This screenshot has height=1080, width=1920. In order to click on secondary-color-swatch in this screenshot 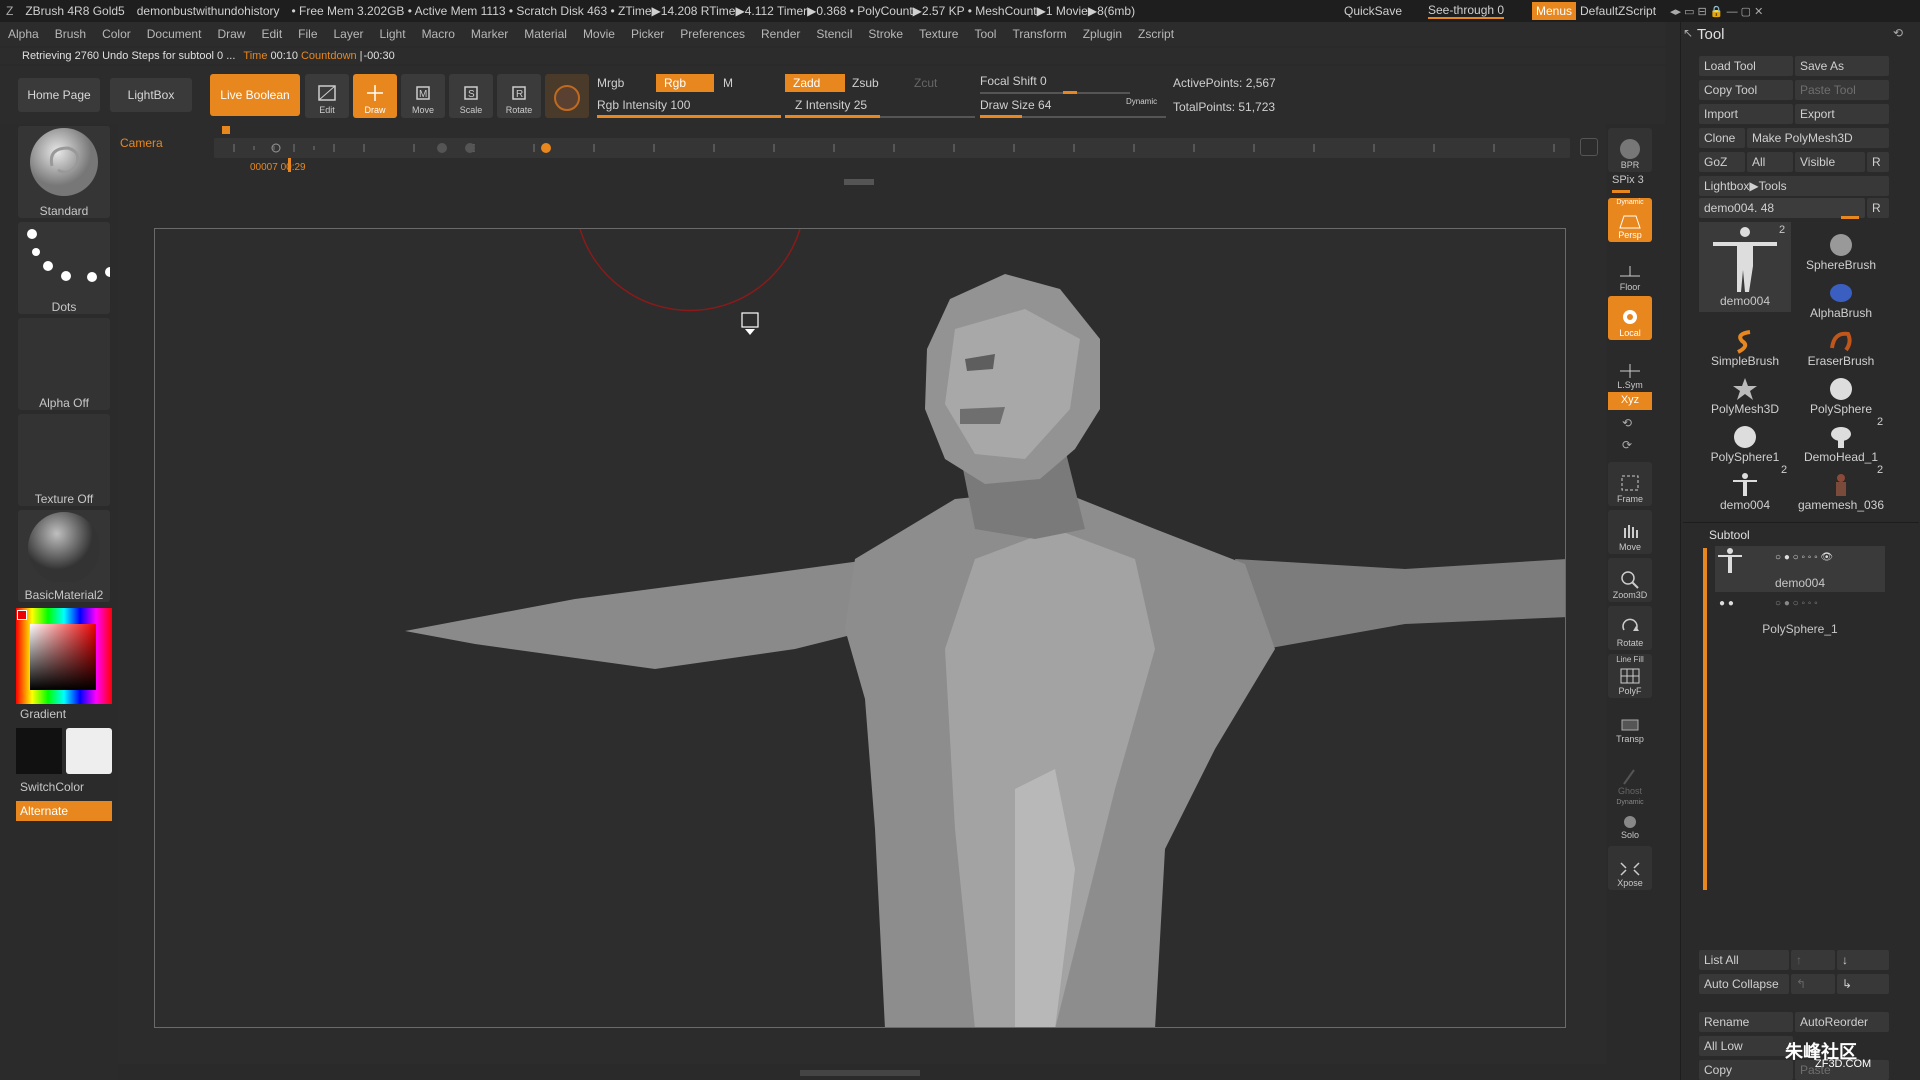, I will do `click(89, 751)`.